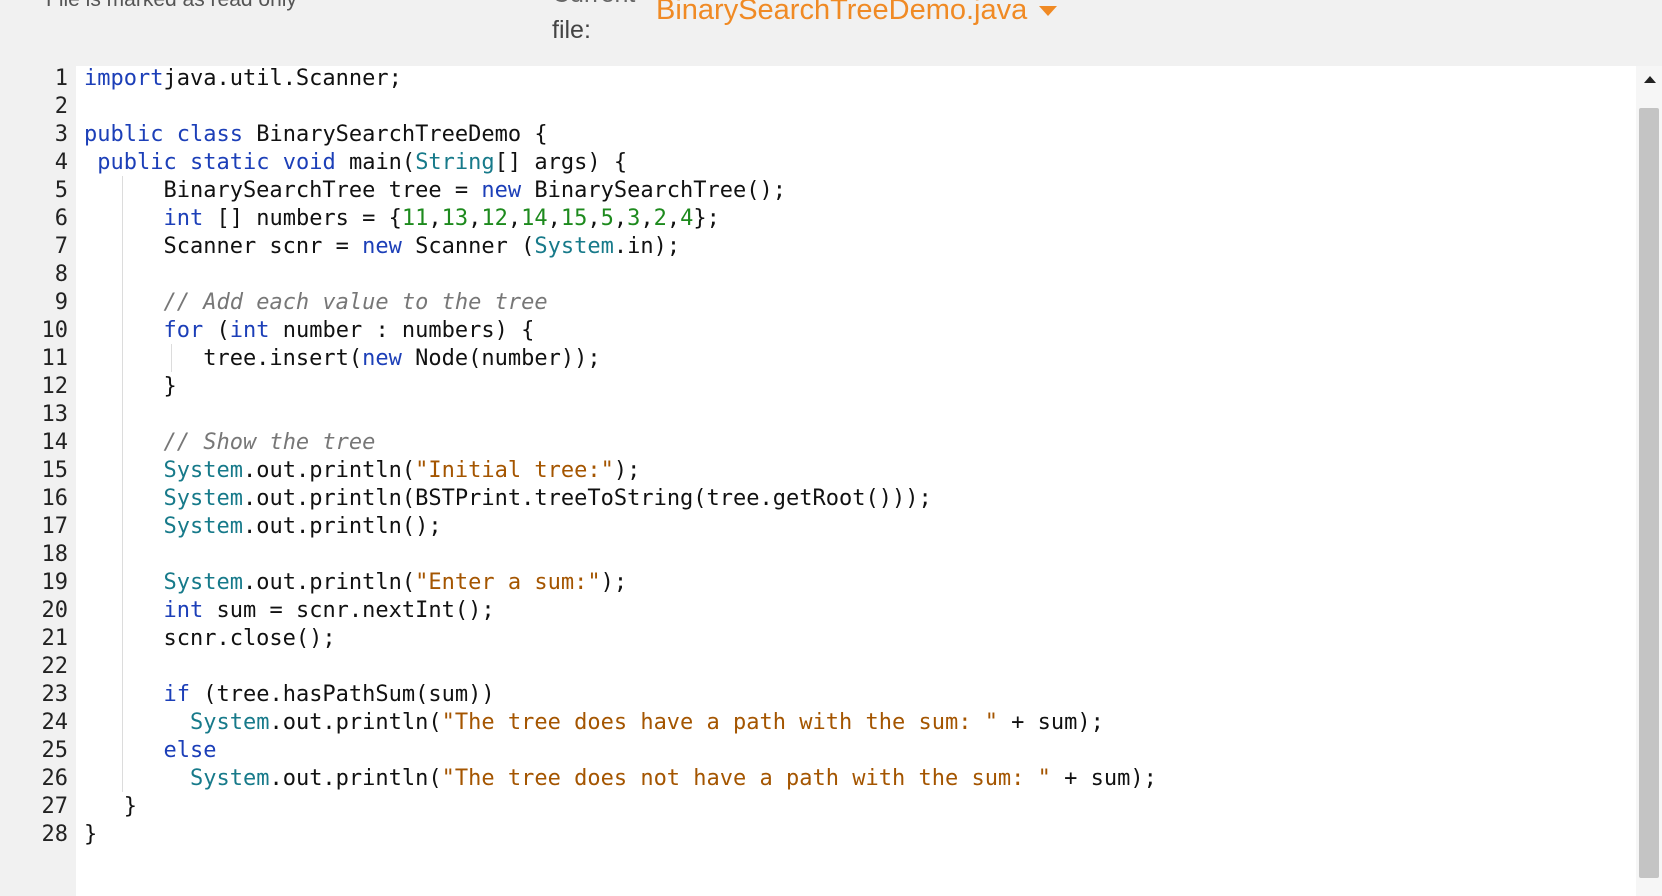  Describe the element at coordinates (61, 162) in the screenshot. I see `line-number: 4` at that location.